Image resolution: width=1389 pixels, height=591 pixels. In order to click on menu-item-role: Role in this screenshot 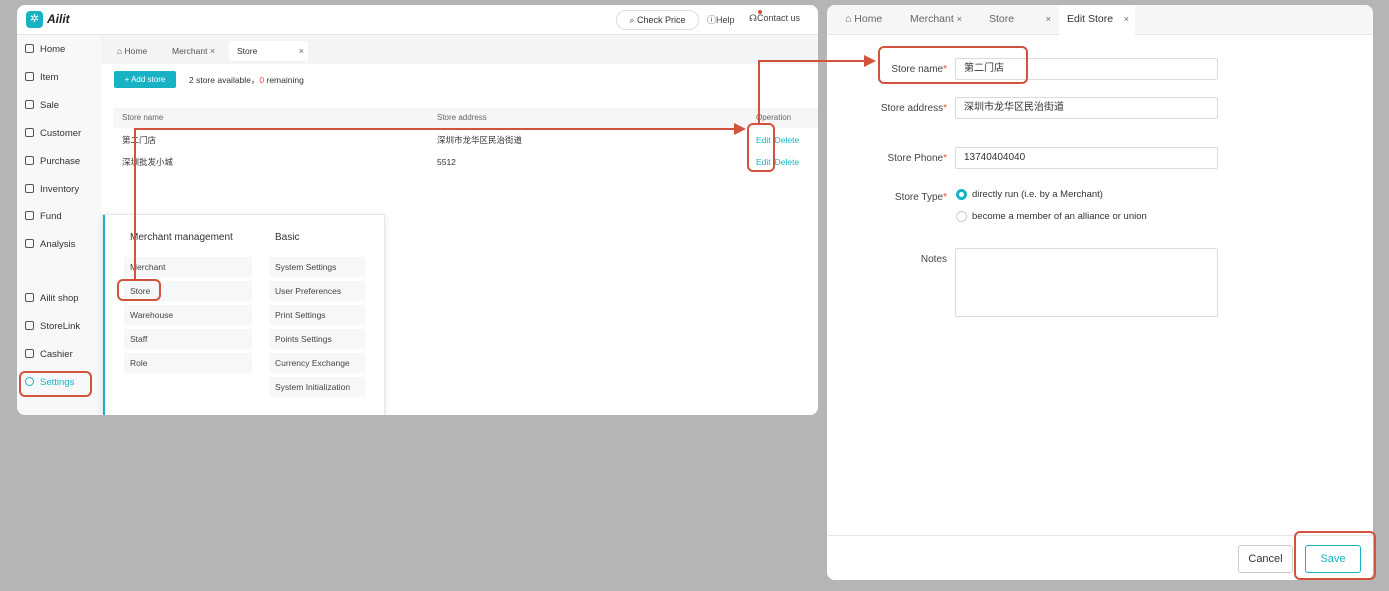, I will do `click(188, 363)`.